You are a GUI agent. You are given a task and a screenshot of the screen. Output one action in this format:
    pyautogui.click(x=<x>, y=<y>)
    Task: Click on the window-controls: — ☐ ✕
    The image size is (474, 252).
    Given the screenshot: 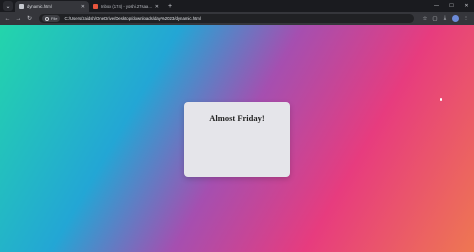 What is the action you would take?
    pyautogui.click(x=451, y=6)
    